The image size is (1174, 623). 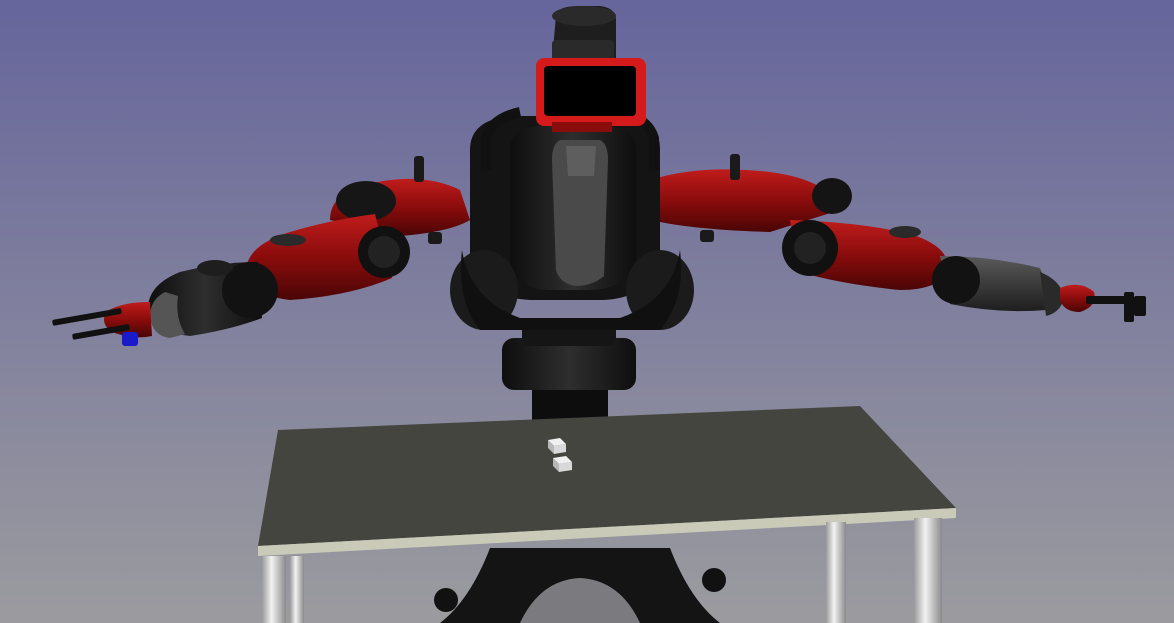 I want to click on table-leg-front-right, so click(x=928, y=570).